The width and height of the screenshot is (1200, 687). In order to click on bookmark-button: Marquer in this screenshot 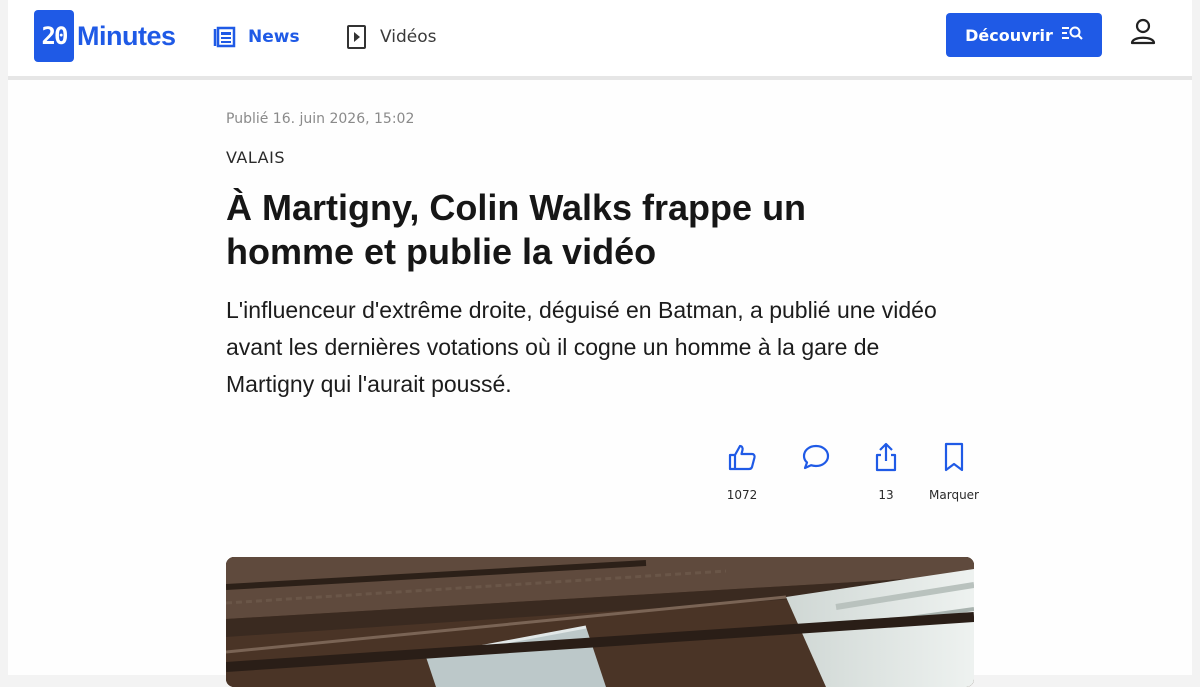, I will do `click(954, 471)`.